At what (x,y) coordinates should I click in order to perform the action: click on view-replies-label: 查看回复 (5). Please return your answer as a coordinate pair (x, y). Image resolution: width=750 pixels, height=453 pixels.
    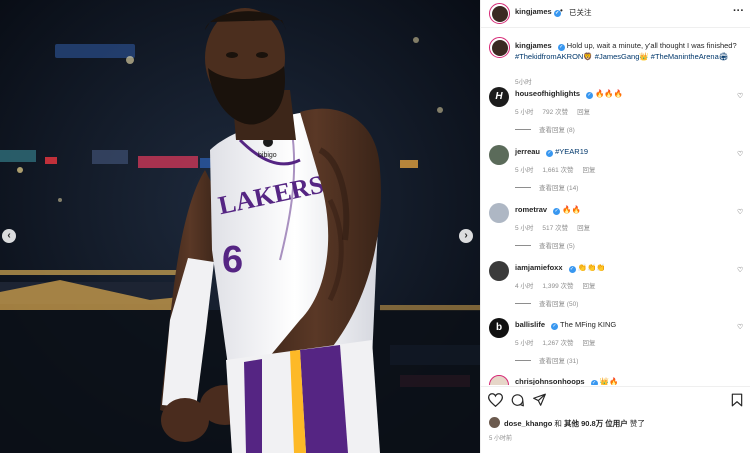
    Looking at the image, I should click on (557, 246).